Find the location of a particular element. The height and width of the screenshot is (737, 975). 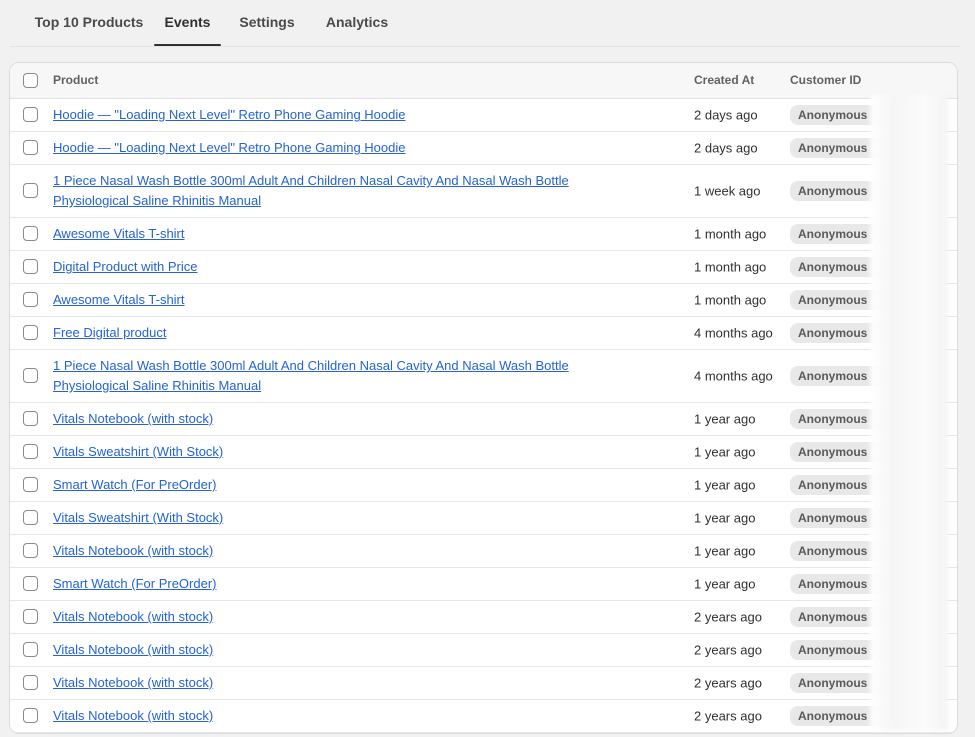

tab-top-10-products: Top 10 Products is located at coordinates (89, 23).